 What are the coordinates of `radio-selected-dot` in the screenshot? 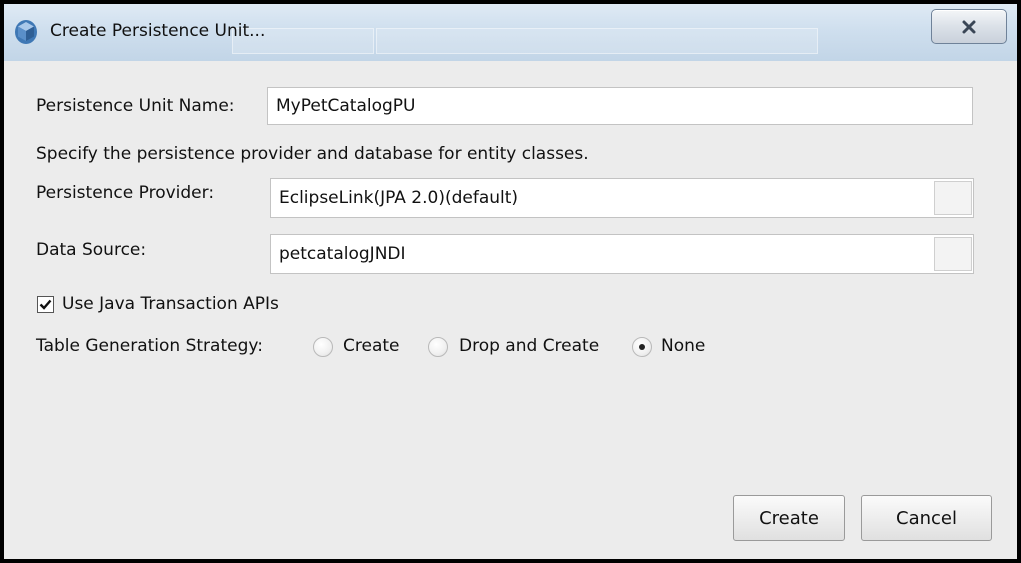 It's located at (642, 347).